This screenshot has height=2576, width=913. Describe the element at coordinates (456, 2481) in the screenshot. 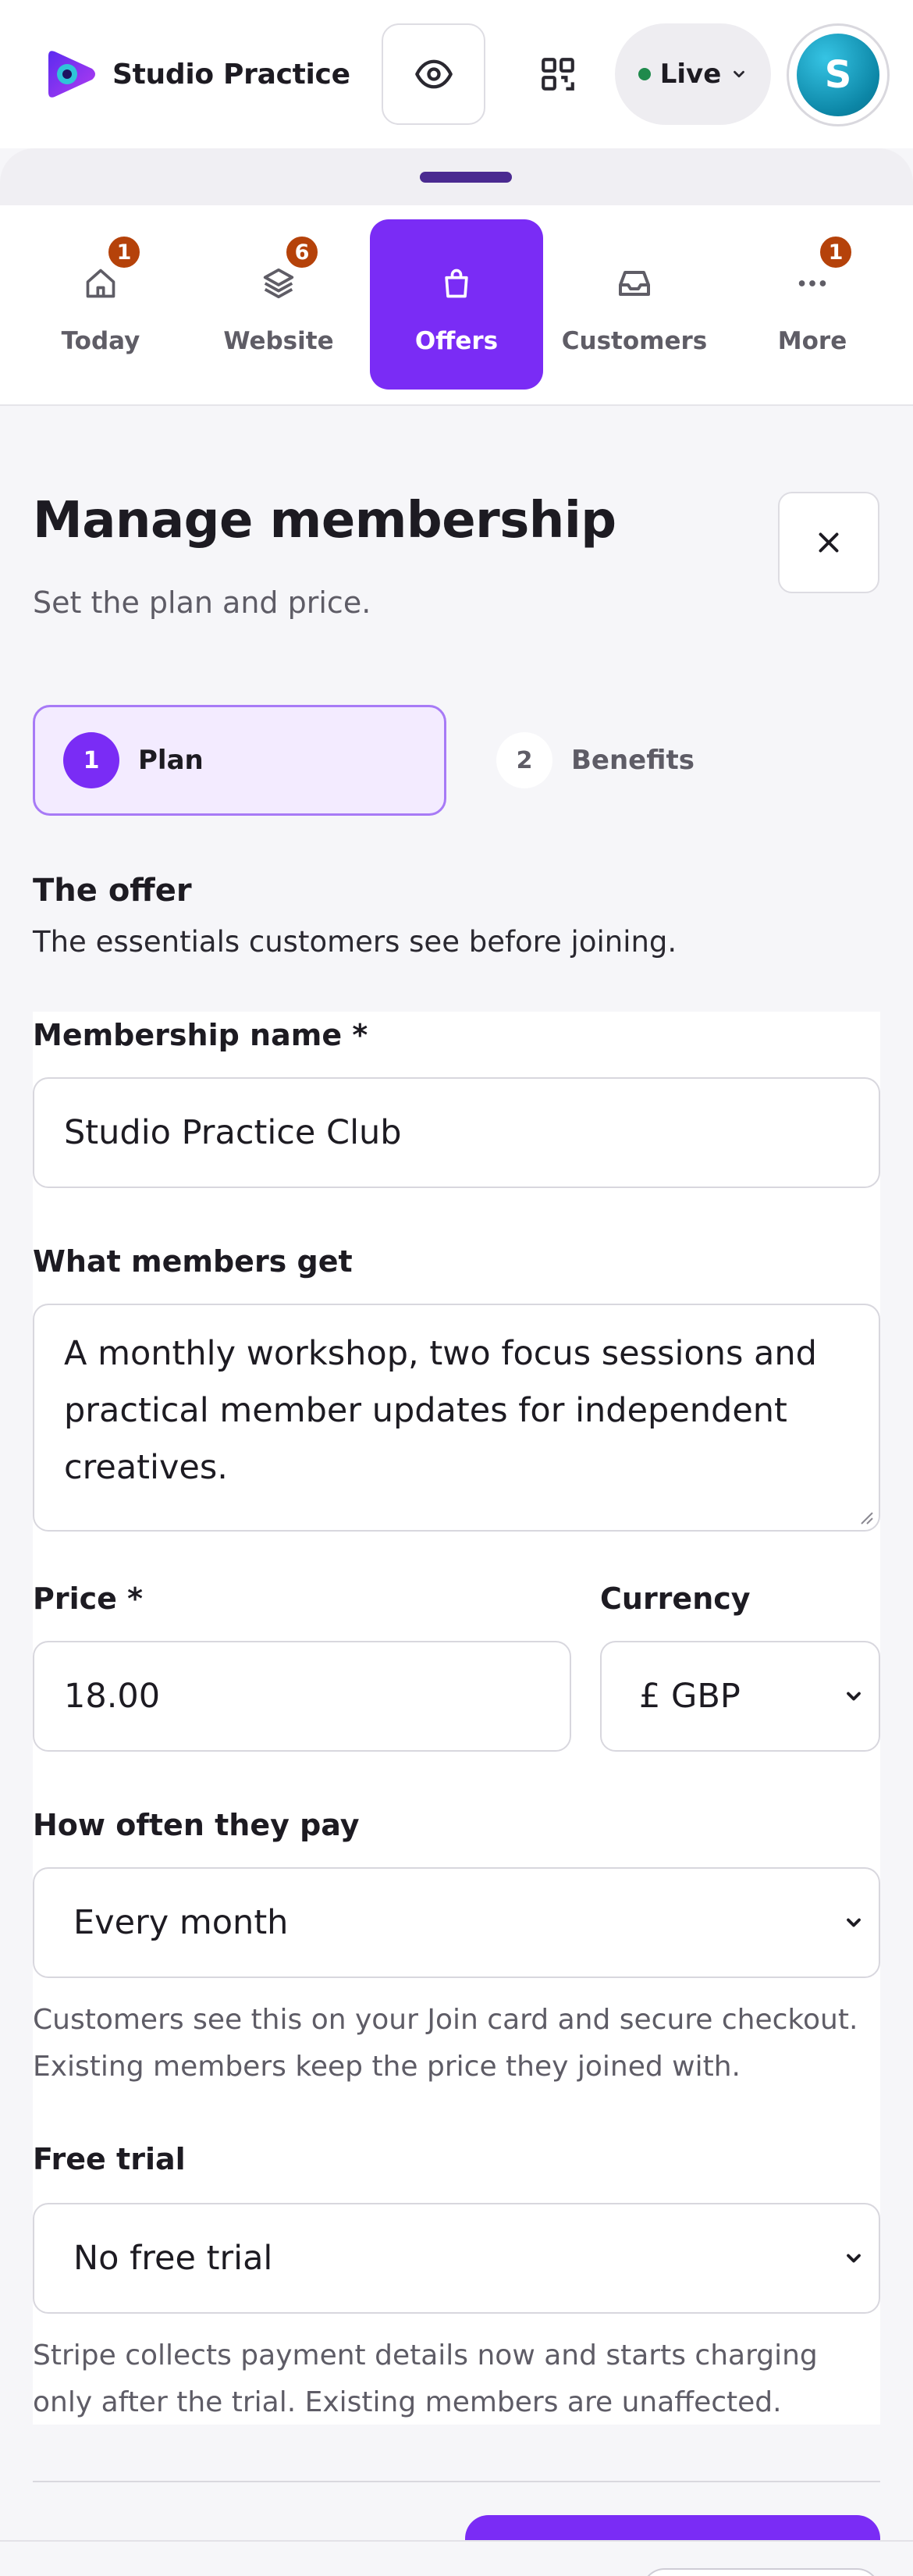

I see `form-footer-divider` at that location.